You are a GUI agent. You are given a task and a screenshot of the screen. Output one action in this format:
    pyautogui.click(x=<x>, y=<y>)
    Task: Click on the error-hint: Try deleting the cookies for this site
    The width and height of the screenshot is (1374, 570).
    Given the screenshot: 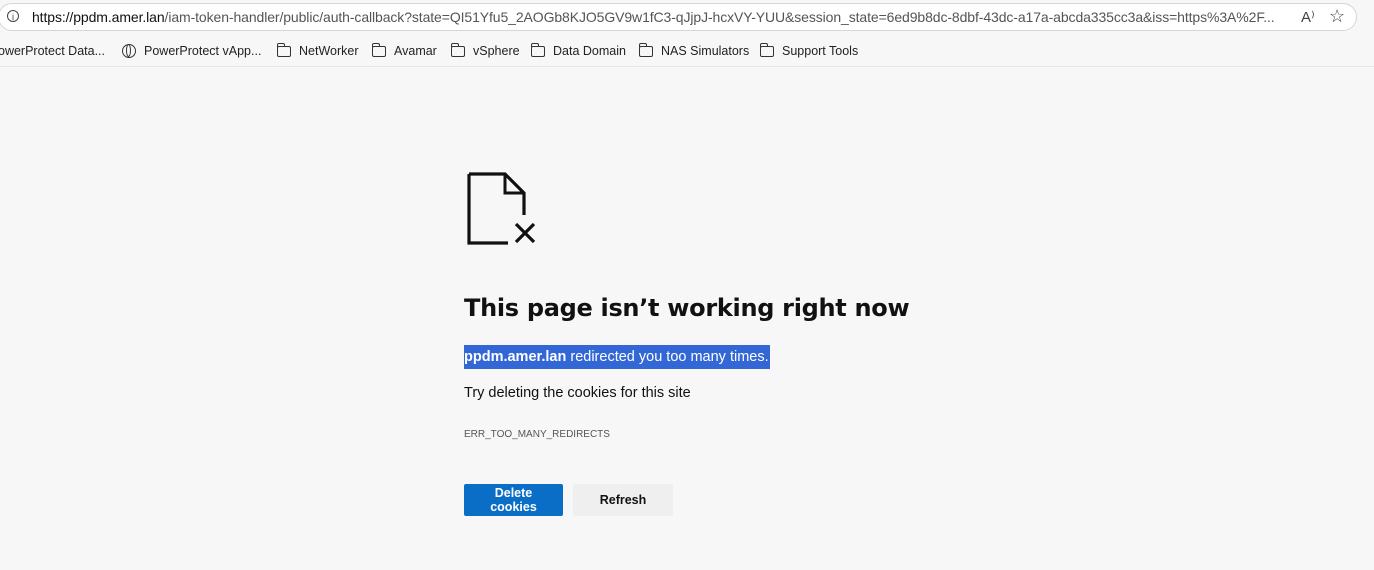 What is the action you would take?
    pyautogui.click(x=577, y=393)
    